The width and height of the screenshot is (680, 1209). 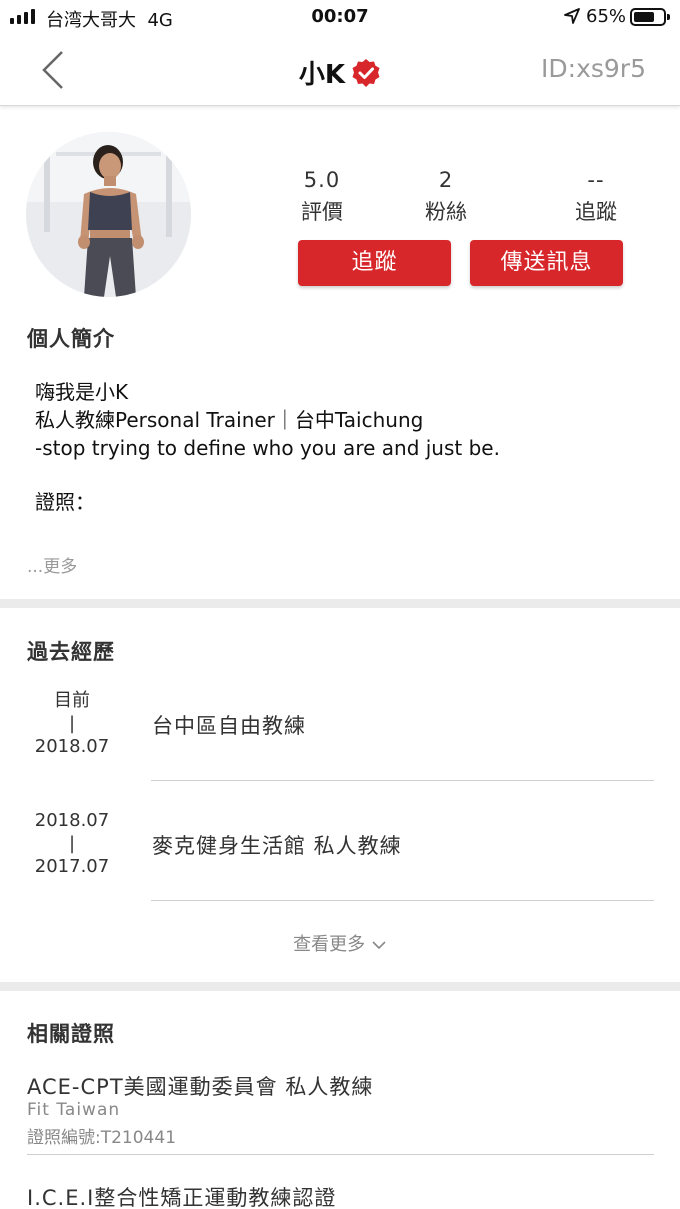 What do you see at coordinates (340, 17) in the screenshot?
I see `status-bar: 台湾大哥大 4G 00:07 65%` at bounding box center [340, 17].